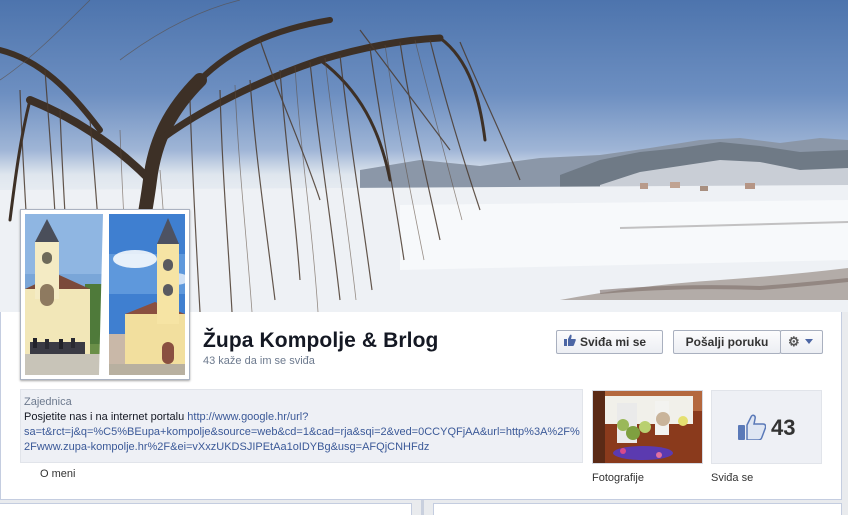 Image resolution: width=848 pixels, height=515 pixels. Describe the element at coordinates (732, 478) in the screenshot. I see `likes-app-label: Sviđa se` at that location.